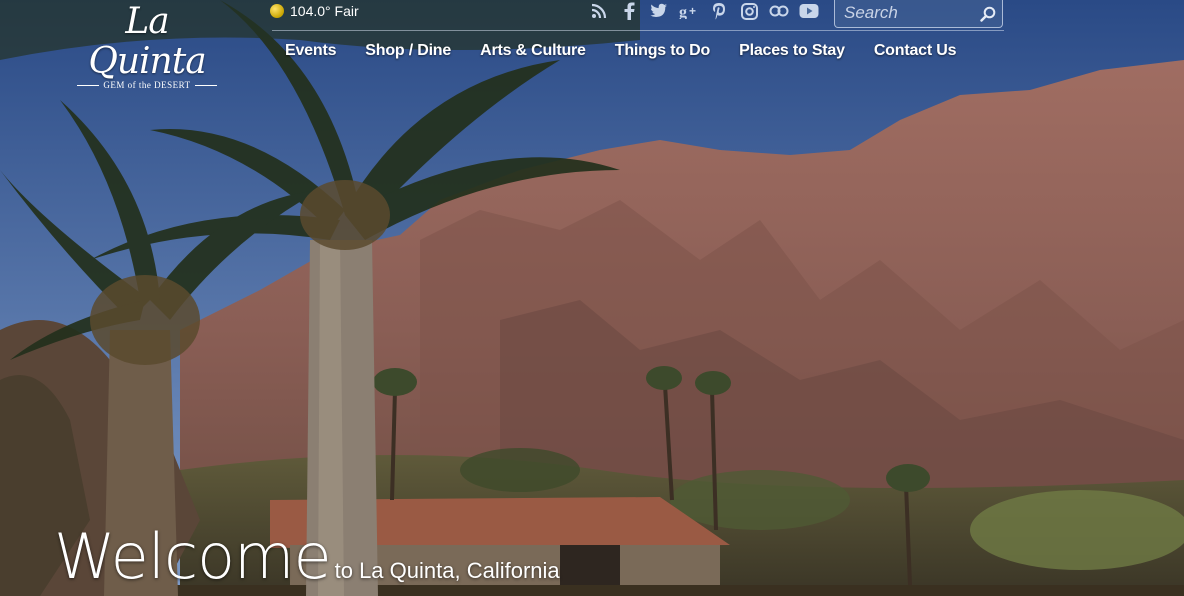  I want to click on nav-item-arts-culture: Arts & Culture, so click(533, 51).